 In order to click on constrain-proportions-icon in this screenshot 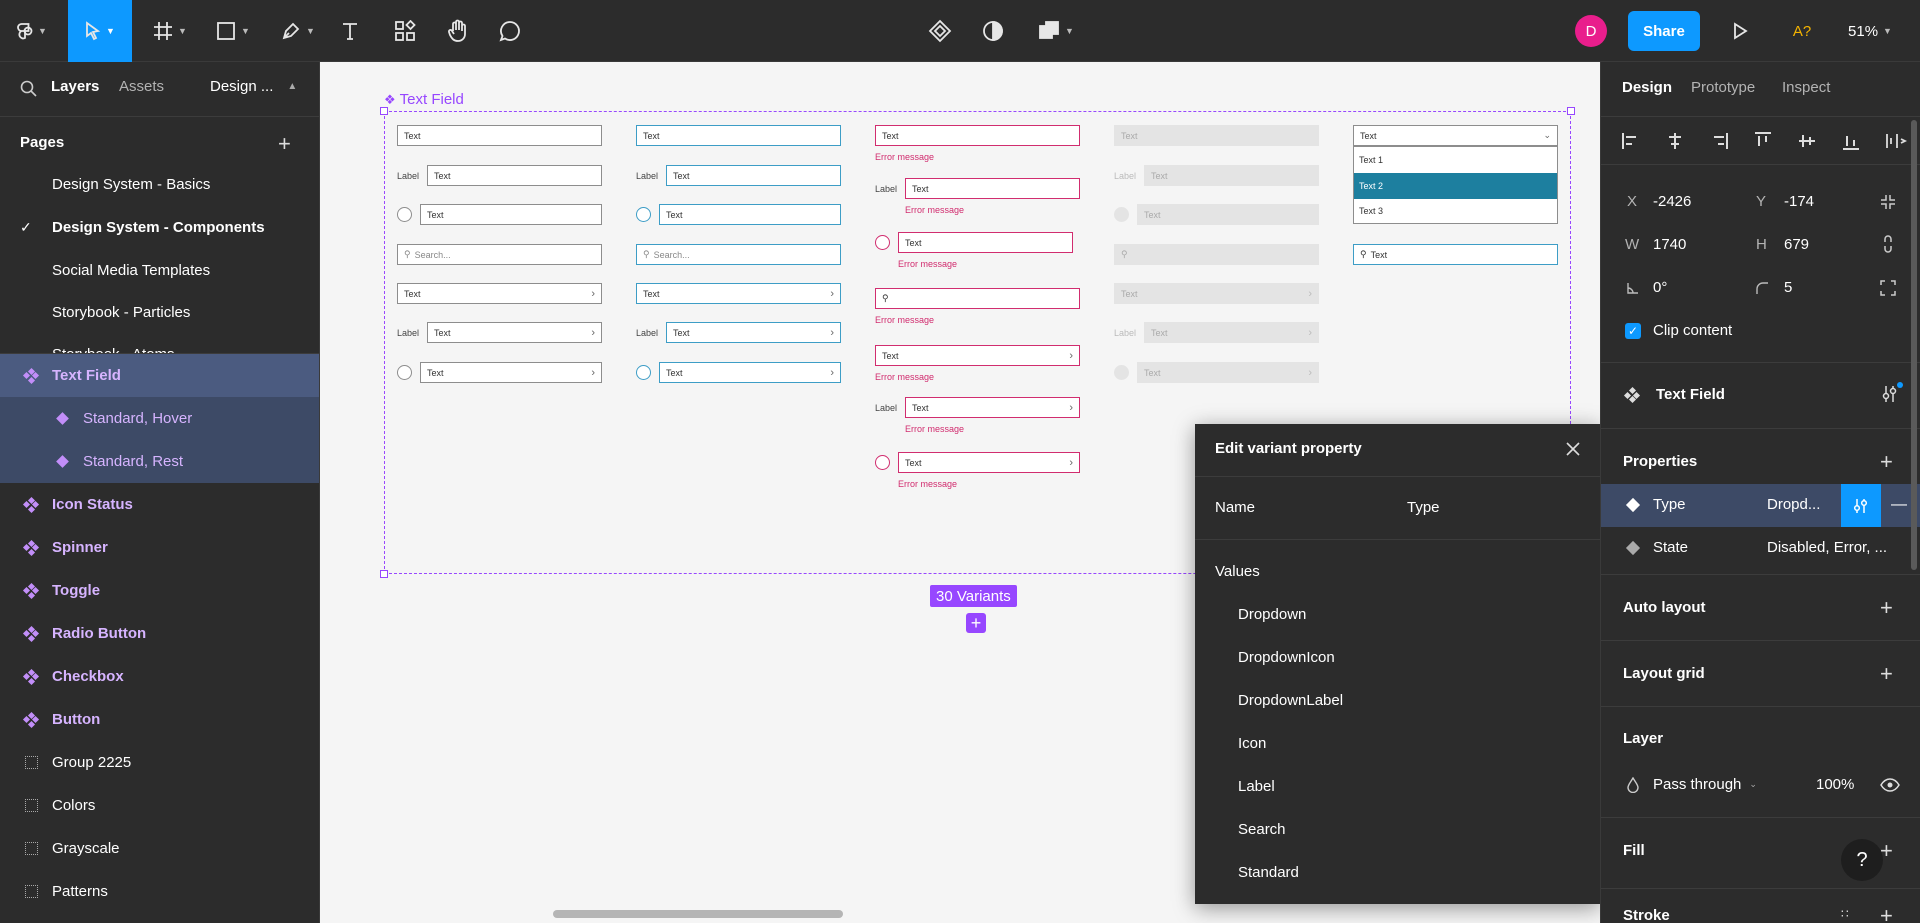, I will do `click(1888, 244)`.